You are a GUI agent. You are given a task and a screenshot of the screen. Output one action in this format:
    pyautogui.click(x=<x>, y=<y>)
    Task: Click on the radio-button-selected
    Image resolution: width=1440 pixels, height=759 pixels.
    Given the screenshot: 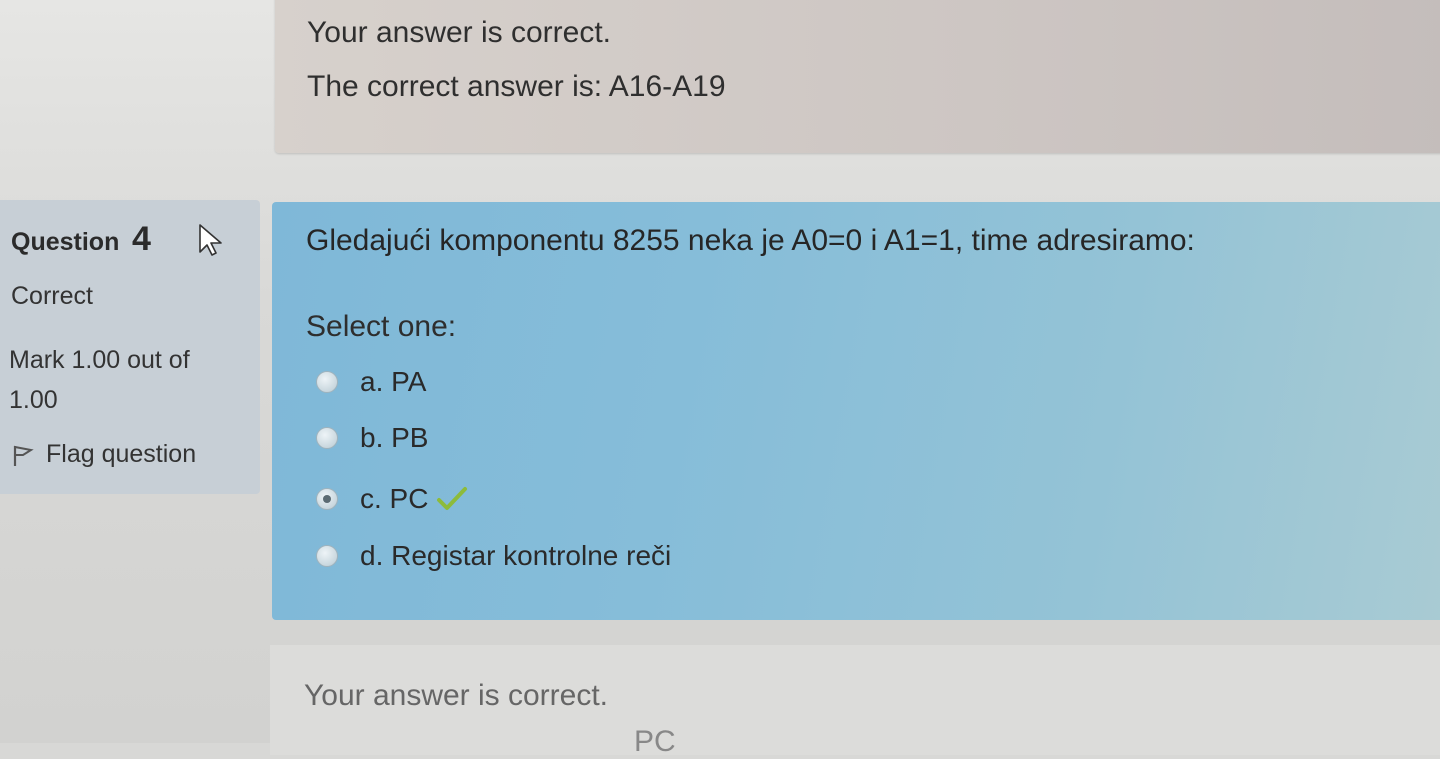 What is the action you would take?
    pyautogui.click(x=327, y=499)
    